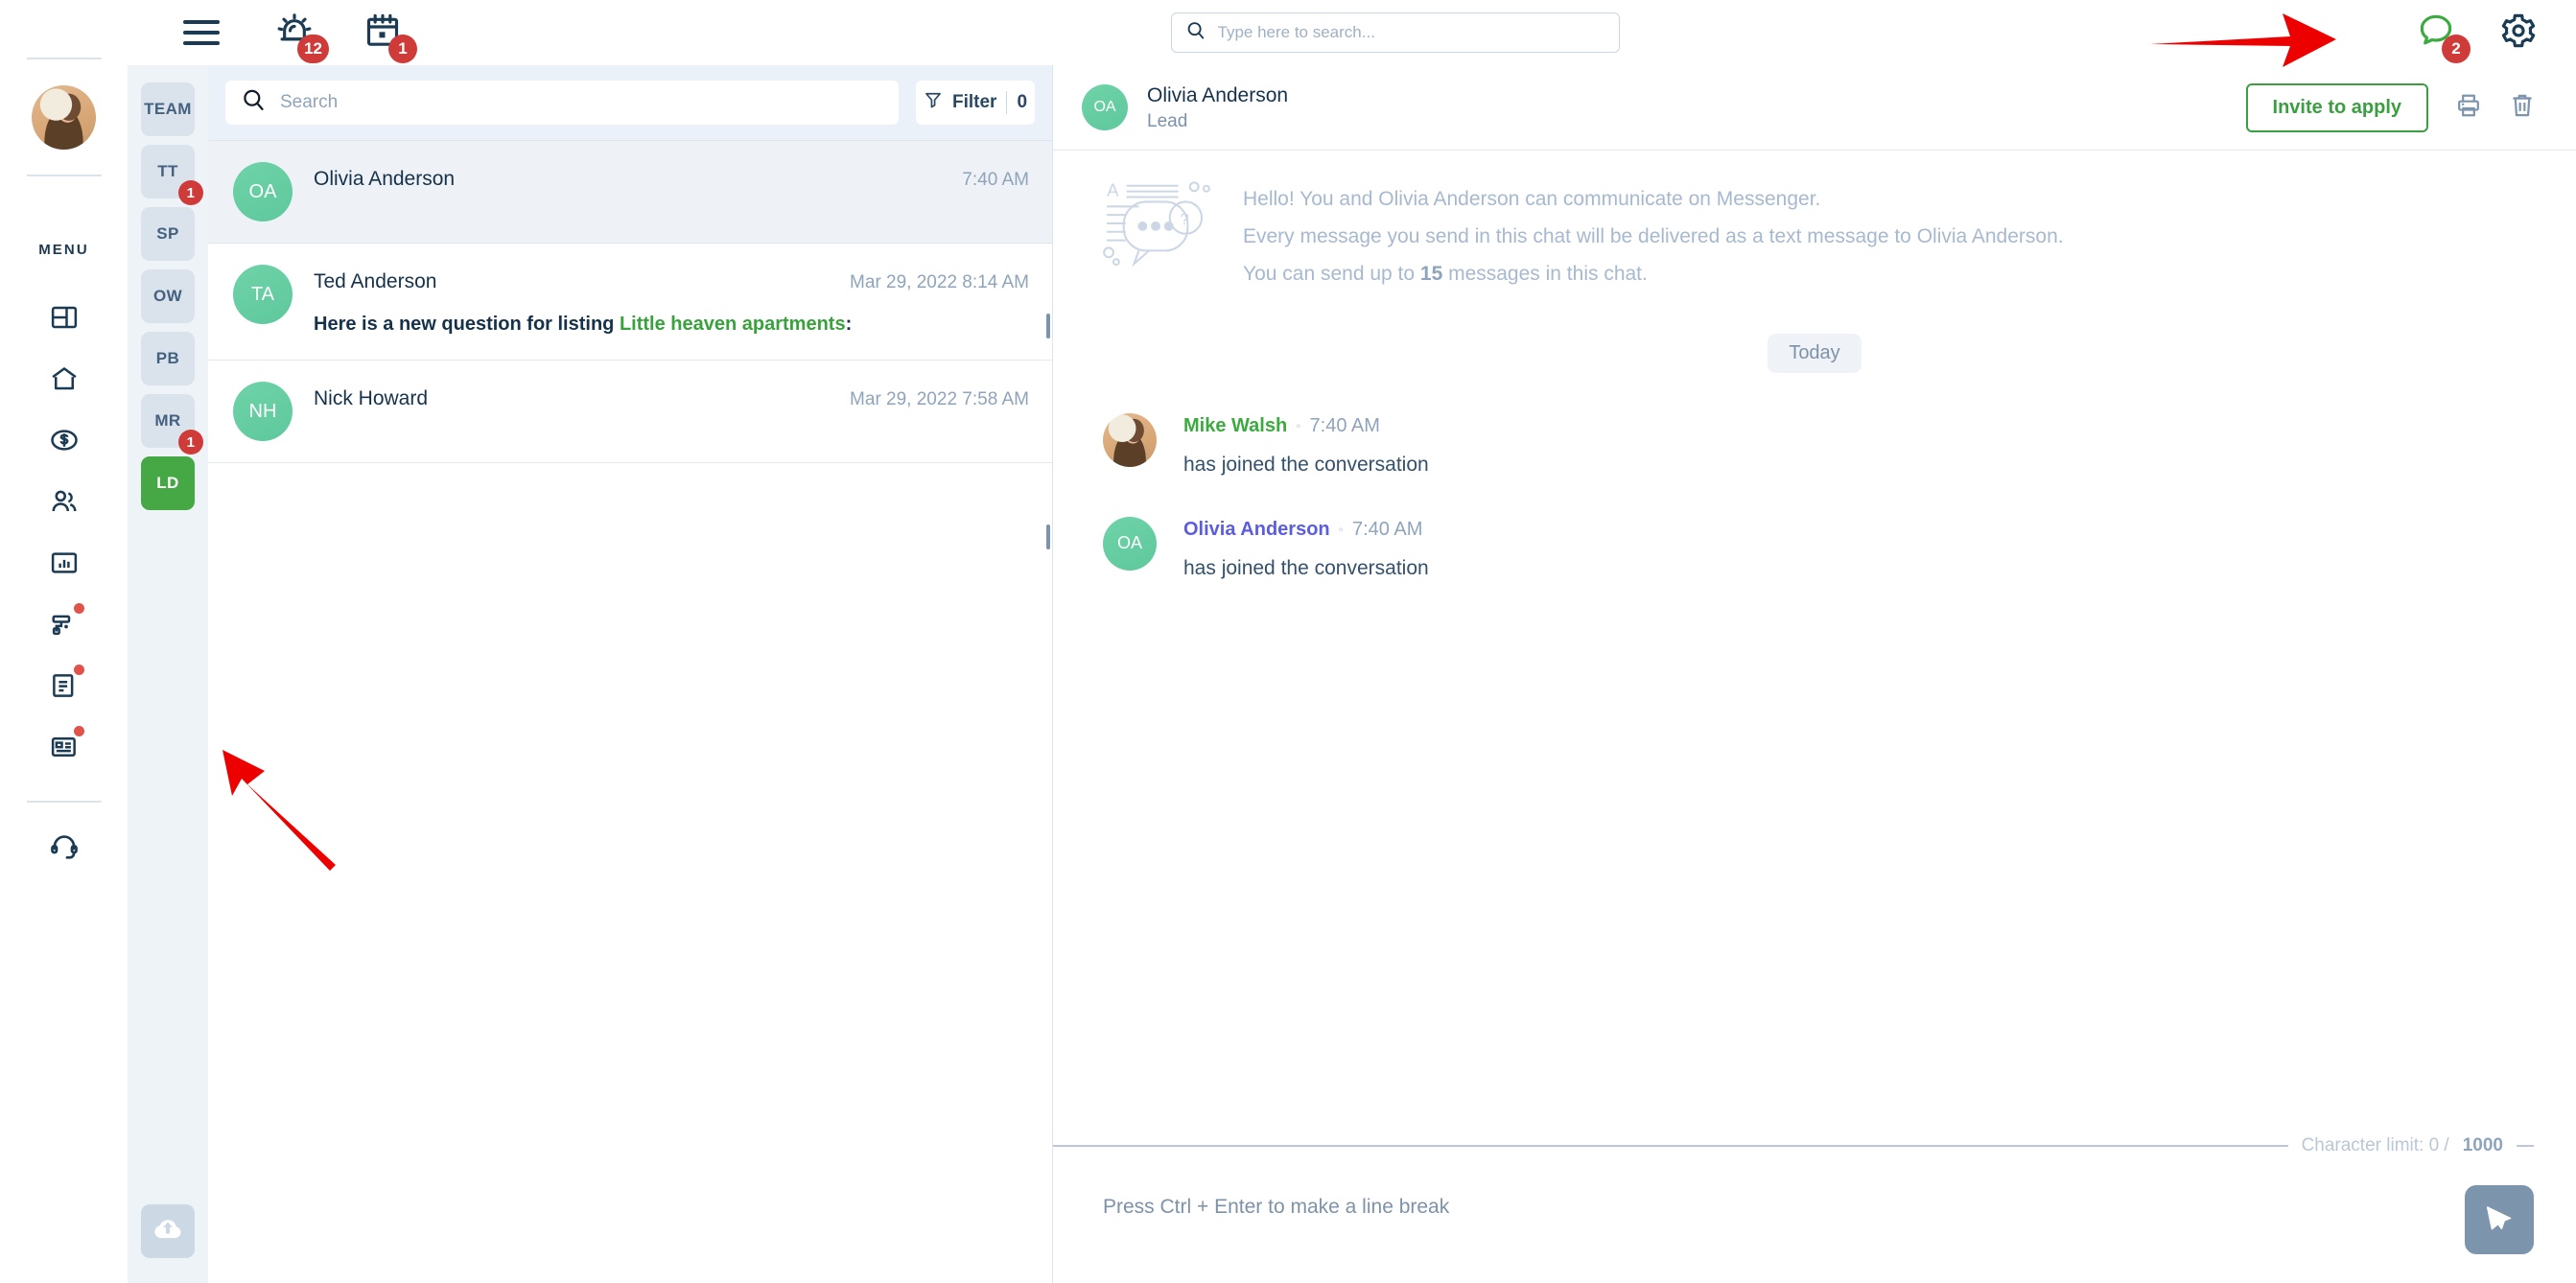 This screenshot has height=1283, width=2576. I want to click on hamburger-menu-button, so click(208, 32).